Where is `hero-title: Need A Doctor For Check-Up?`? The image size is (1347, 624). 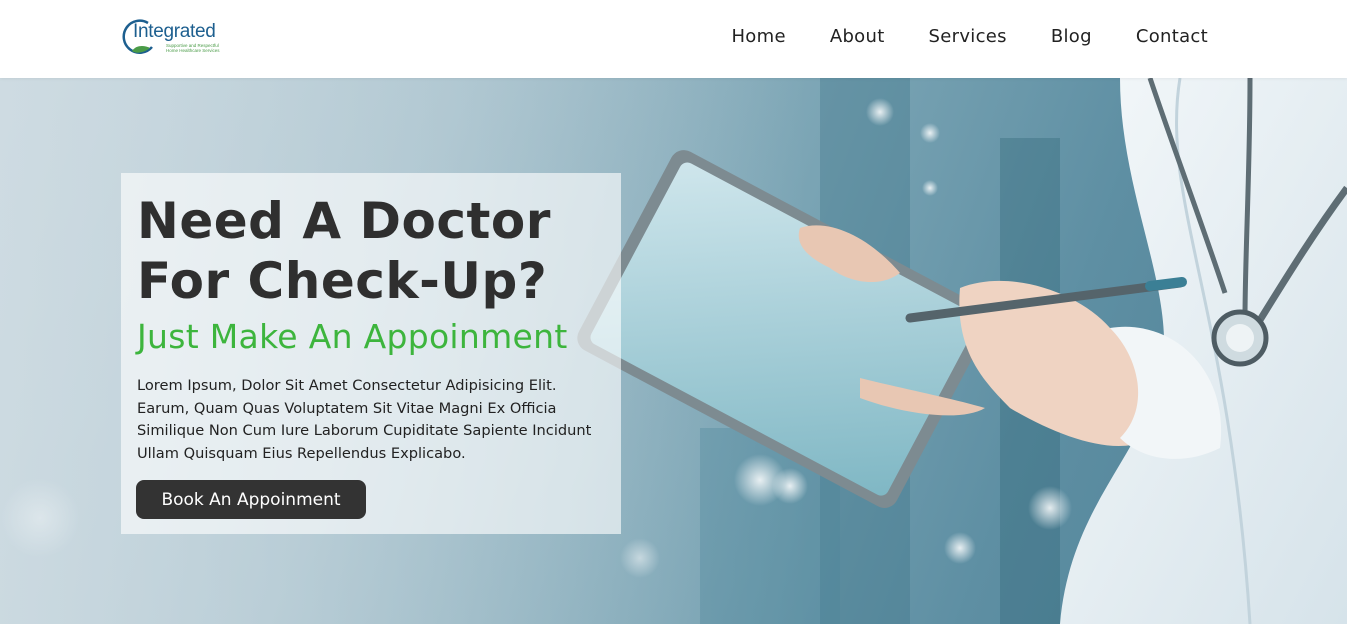
hero-title: Need A Doctor For Check-Up? is located at coordinates (371, 251).